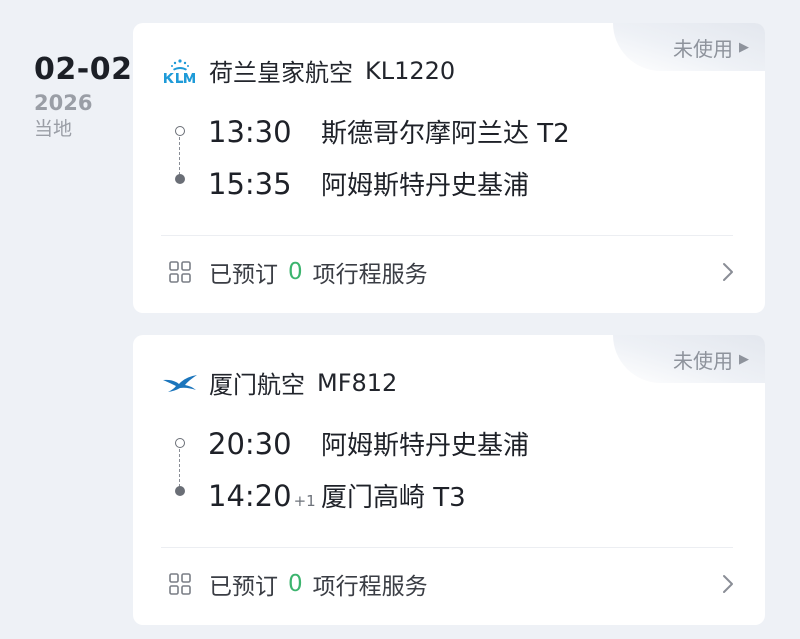  Describe the element at coordinates (250, 444) in the screenshot. I see `departure-time: 20:30` at that location.